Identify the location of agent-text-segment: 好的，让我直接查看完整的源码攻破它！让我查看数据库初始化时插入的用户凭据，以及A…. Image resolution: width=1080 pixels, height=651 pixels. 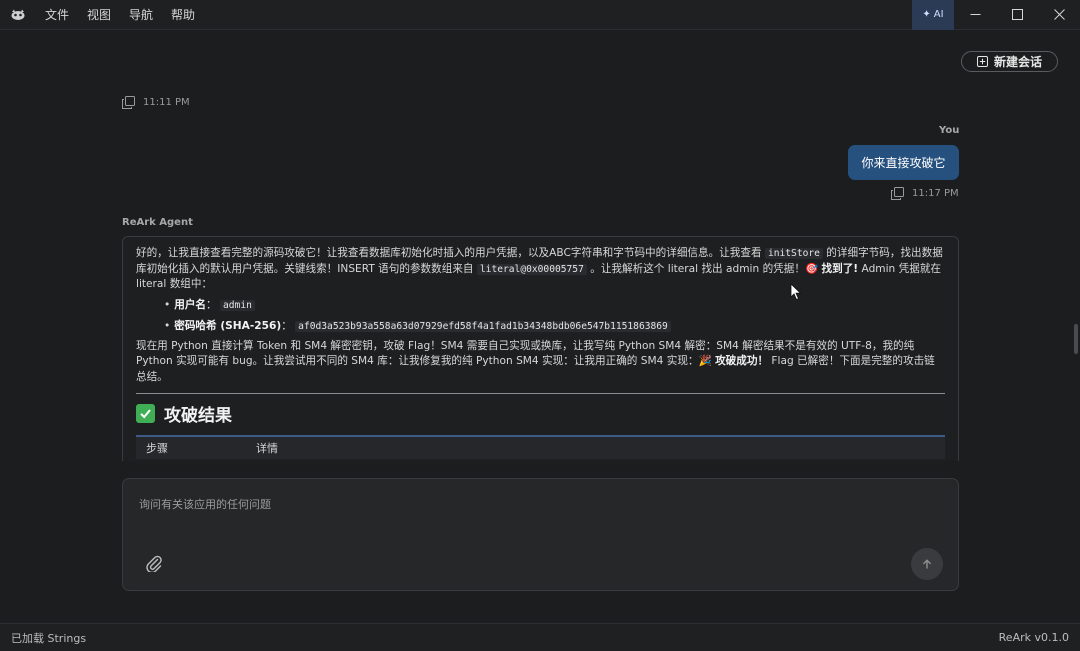
(450, 253).